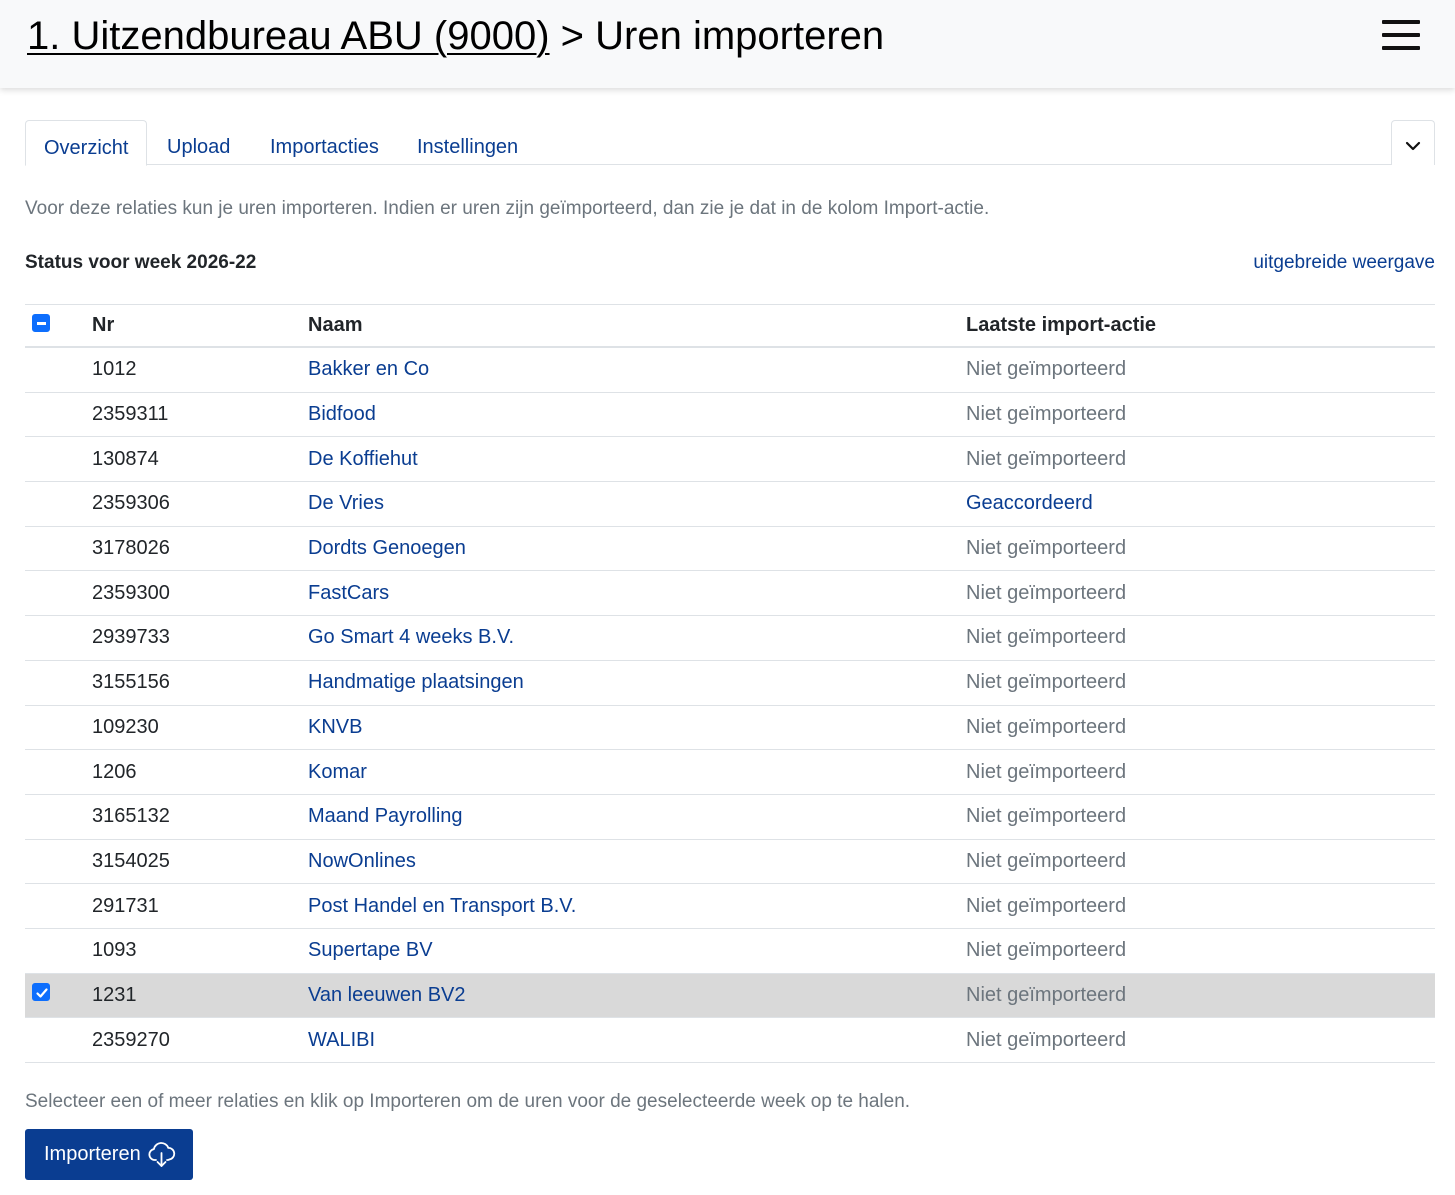 This screenshot has height=1195, width=1455. What do you see at coordinates (114, 994) in the screenshot?
I see `row-nr: 1231` at bounding box center [114, 994].